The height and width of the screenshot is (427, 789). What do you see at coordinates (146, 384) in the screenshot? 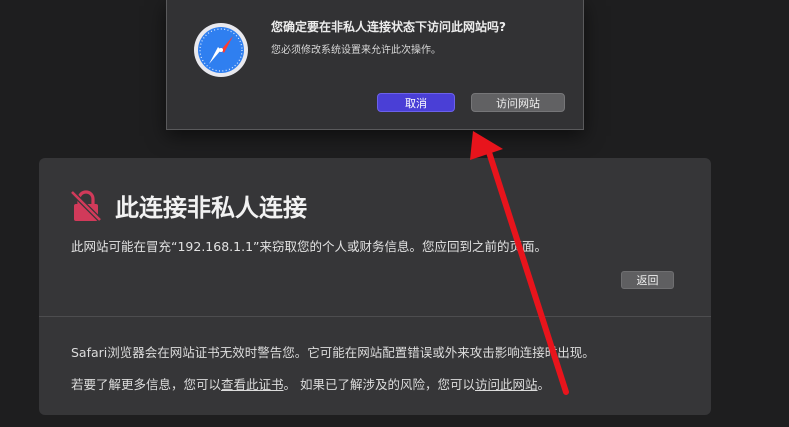
I see `more-info-prefix: 若要了解更多信息，您可以` at bounding box center [146, 384].